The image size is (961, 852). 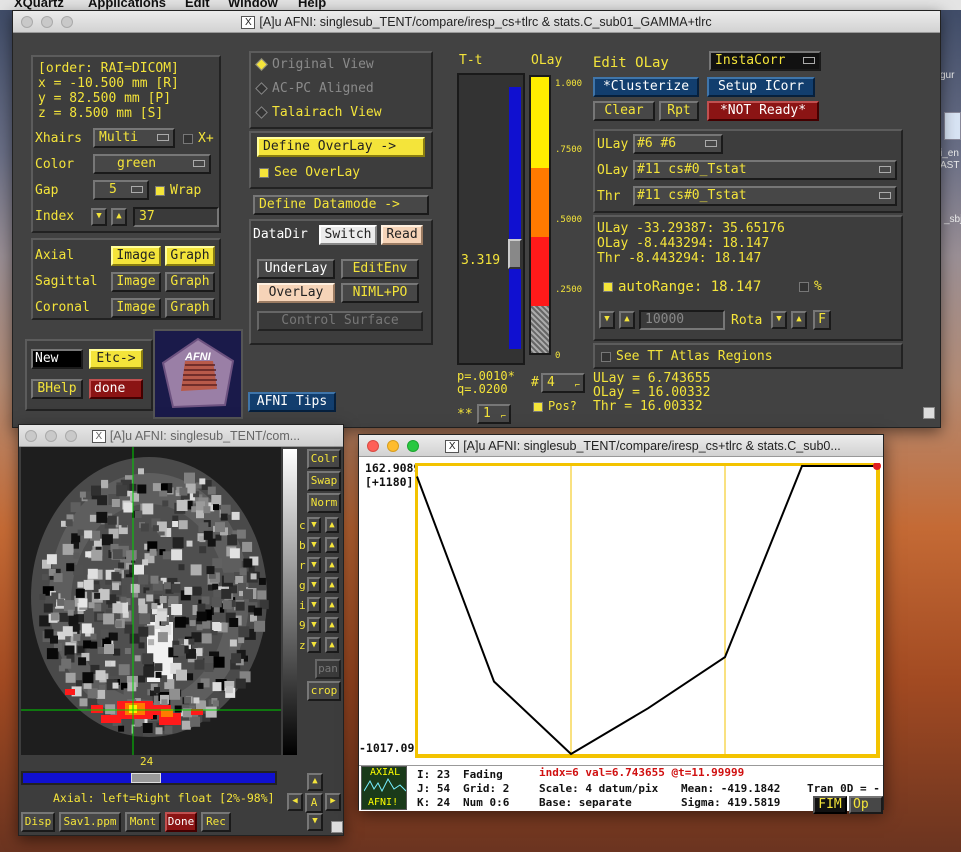 I want to click on index-field: 37, so click(x=176, y=217).